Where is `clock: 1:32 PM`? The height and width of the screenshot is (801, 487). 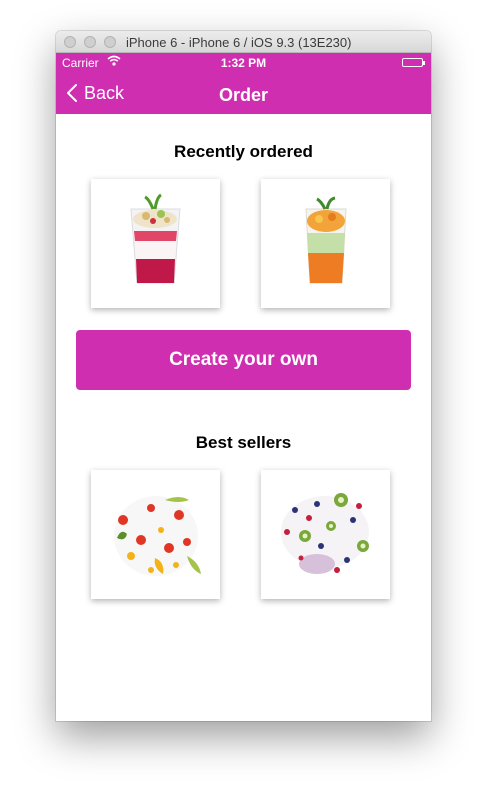
clock: 1:32 PM is located at coordinates (243, 63).